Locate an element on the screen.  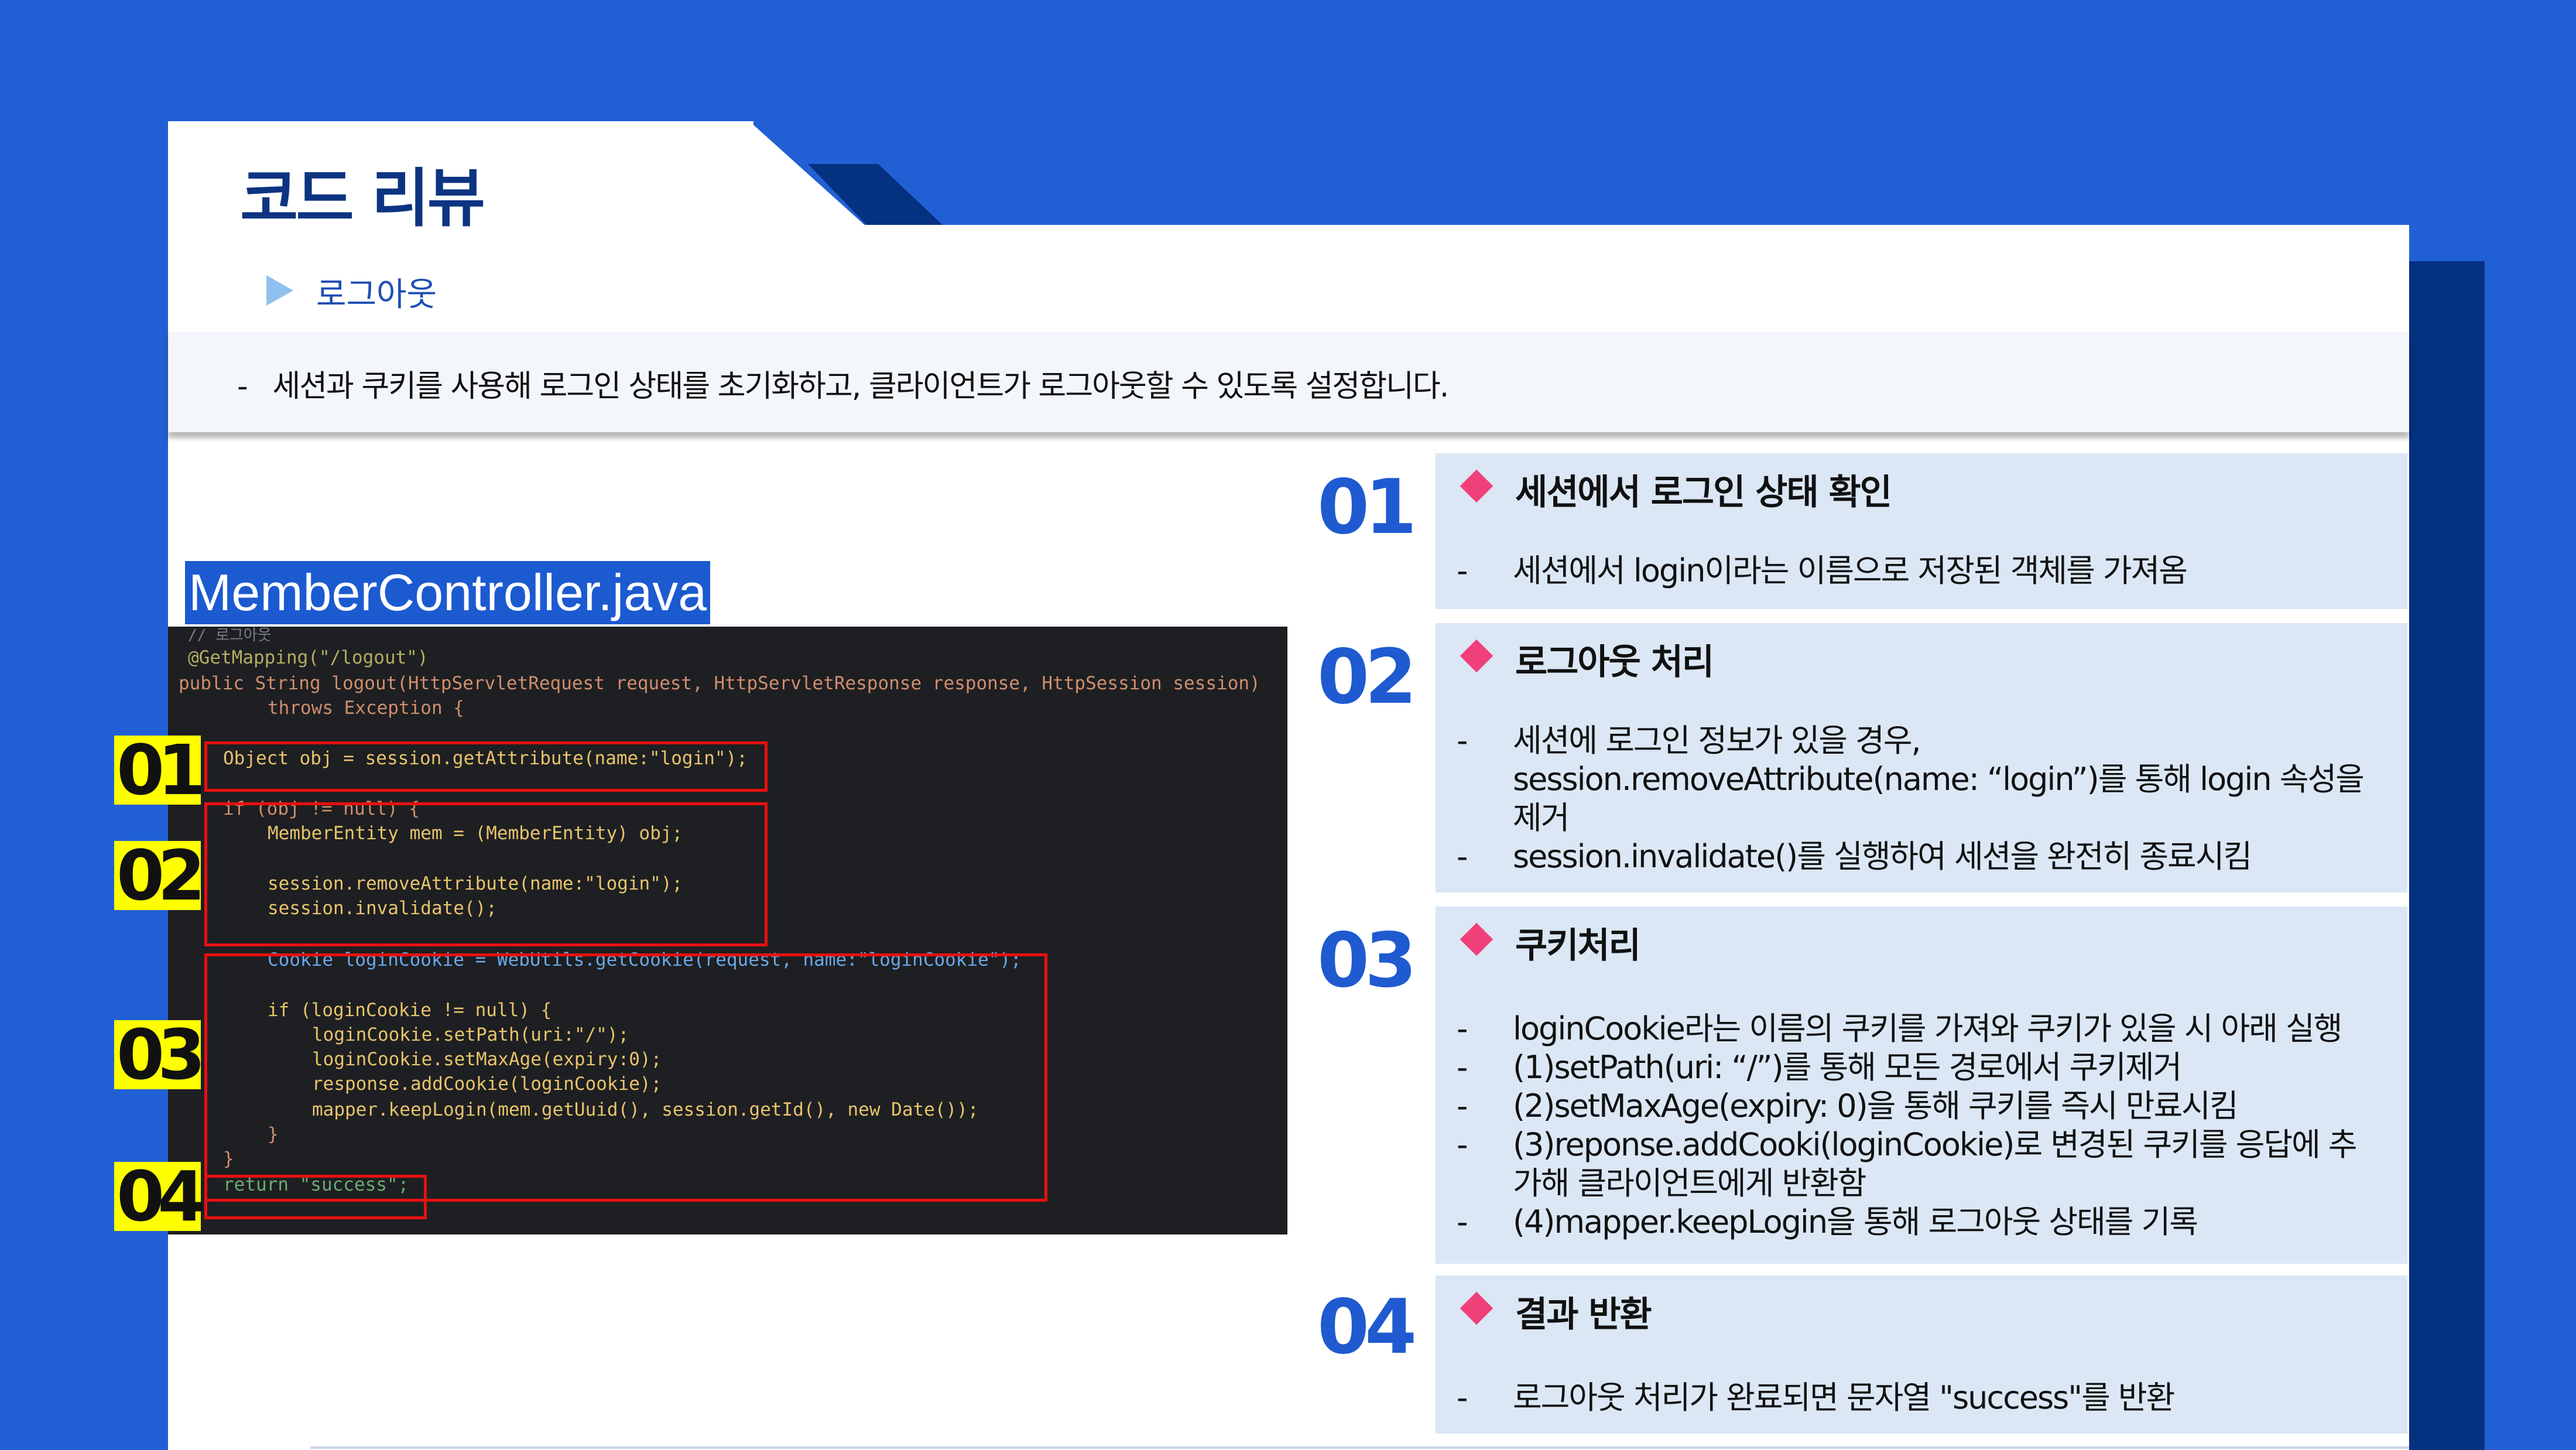
step-bullet: (2)setMaxAge(expiry: 0)을 통해 쿠키를 즉시 만료시킴 is located at coordinates (1920, 1106).